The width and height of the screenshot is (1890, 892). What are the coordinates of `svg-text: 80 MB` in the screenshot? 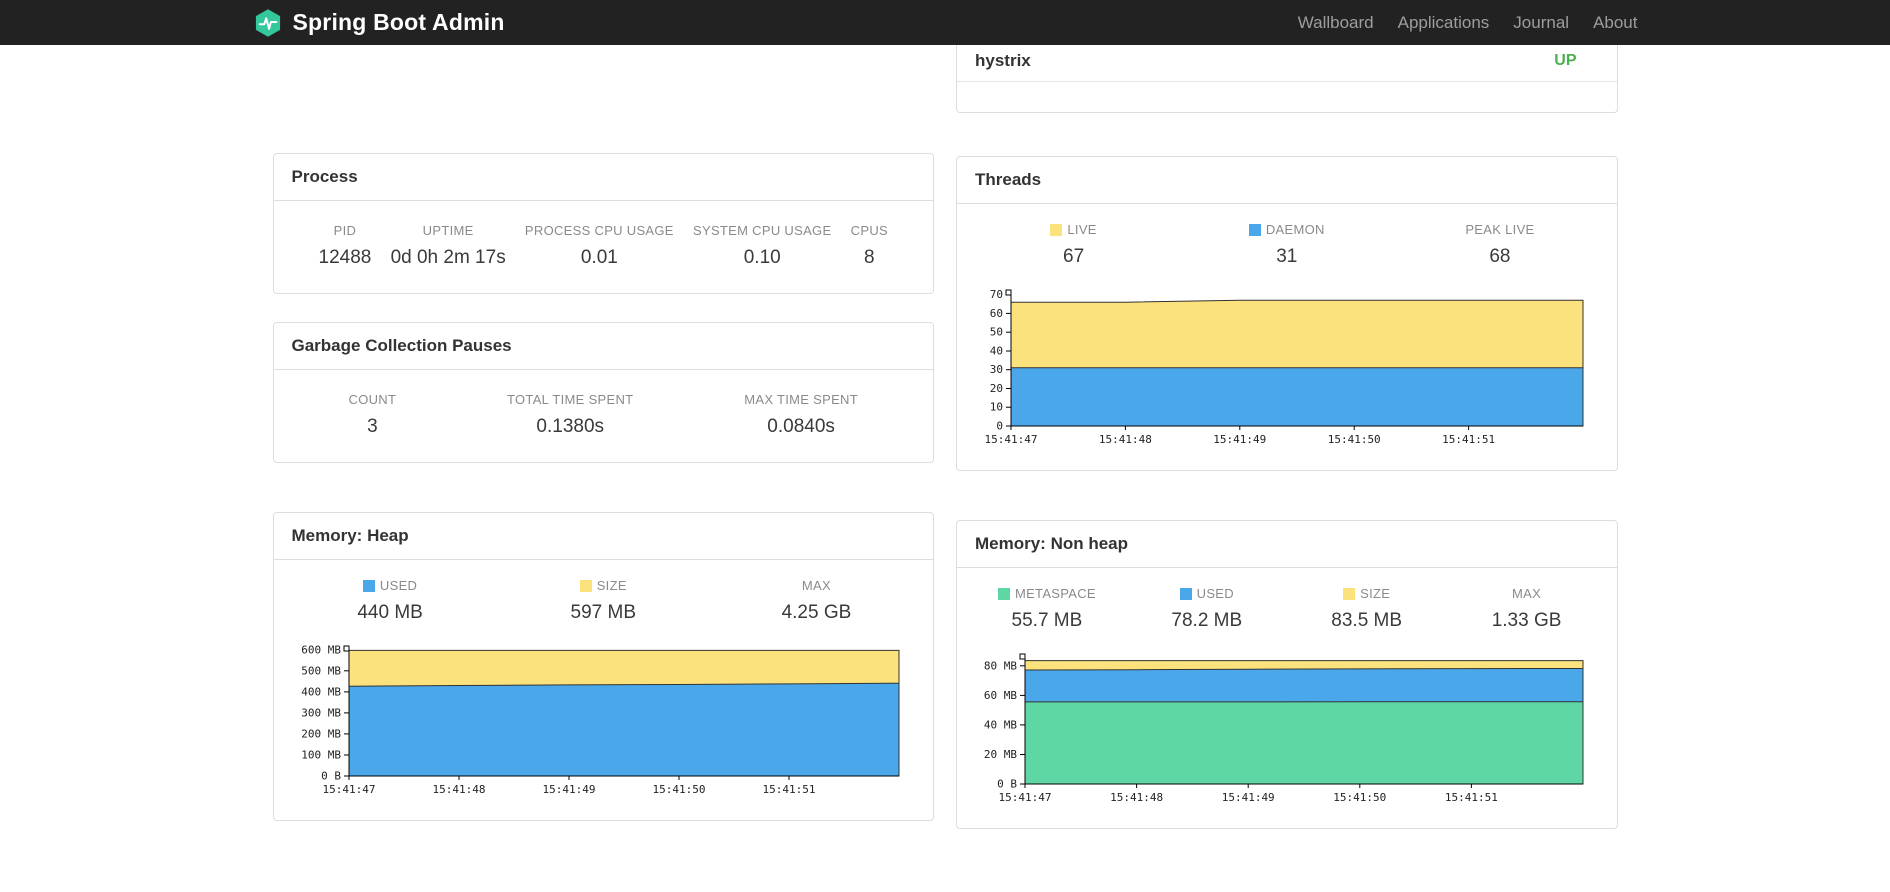 It's located at (1000, 665).